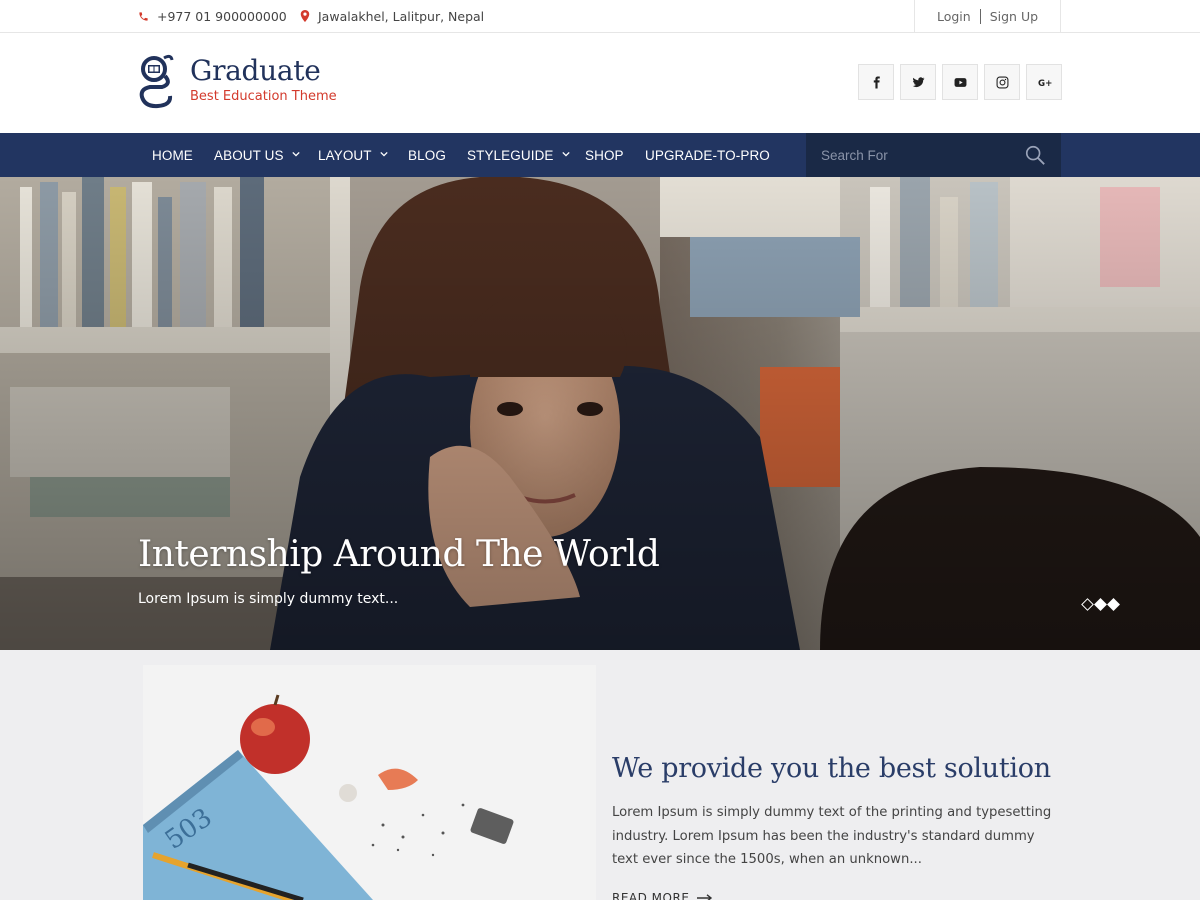 Image resolution: width=1200 pixels, height=900 pixels. Describe the element at coordinates (401, 16) in the screenshot. I see `address-text: Jawalakhel, Lalitpur, Nepal` at that location.